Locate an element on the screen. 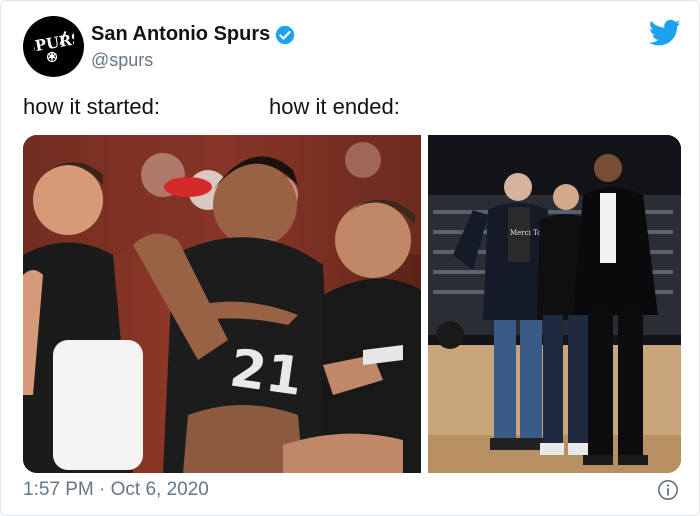  avatar: SPURS is located at coordinates (53, 46).